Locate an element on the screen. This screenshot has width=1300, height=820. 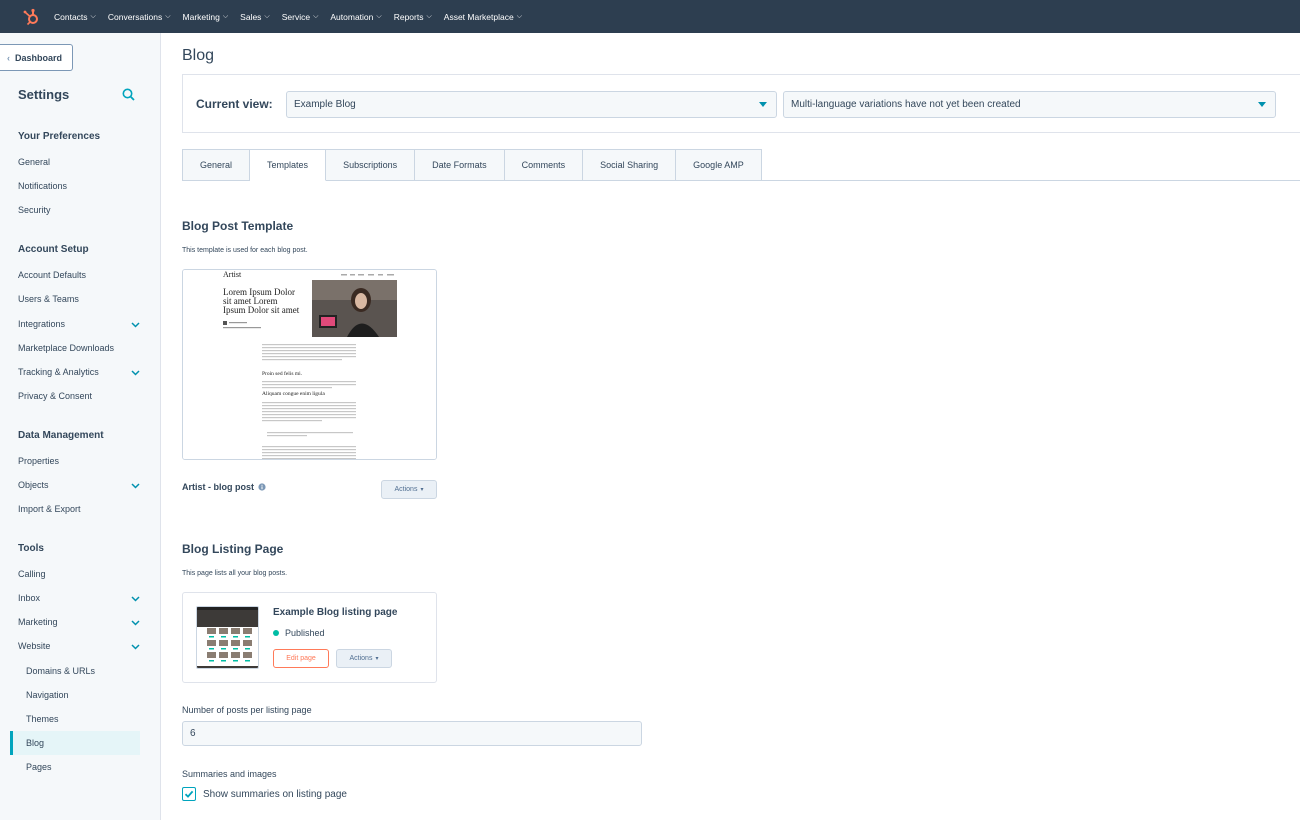
sidebar-item-website: Website is located at coordinates (79, 646).